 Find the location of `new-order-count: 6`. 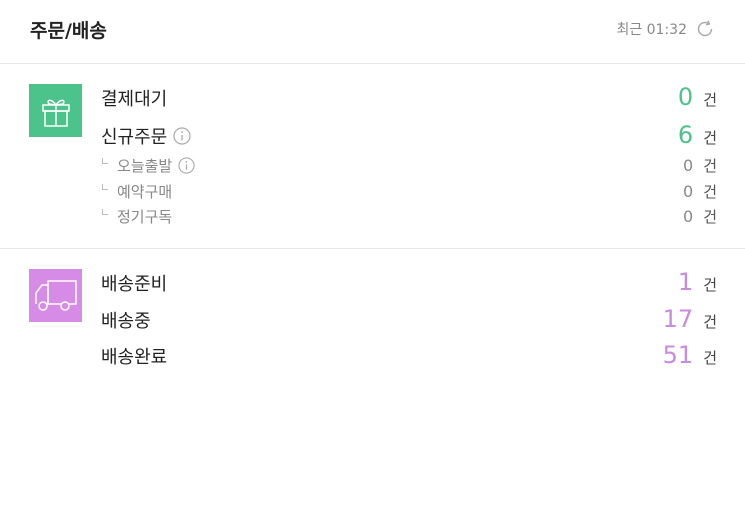

new-order-count: 6 is located at coordinates (685, 135).